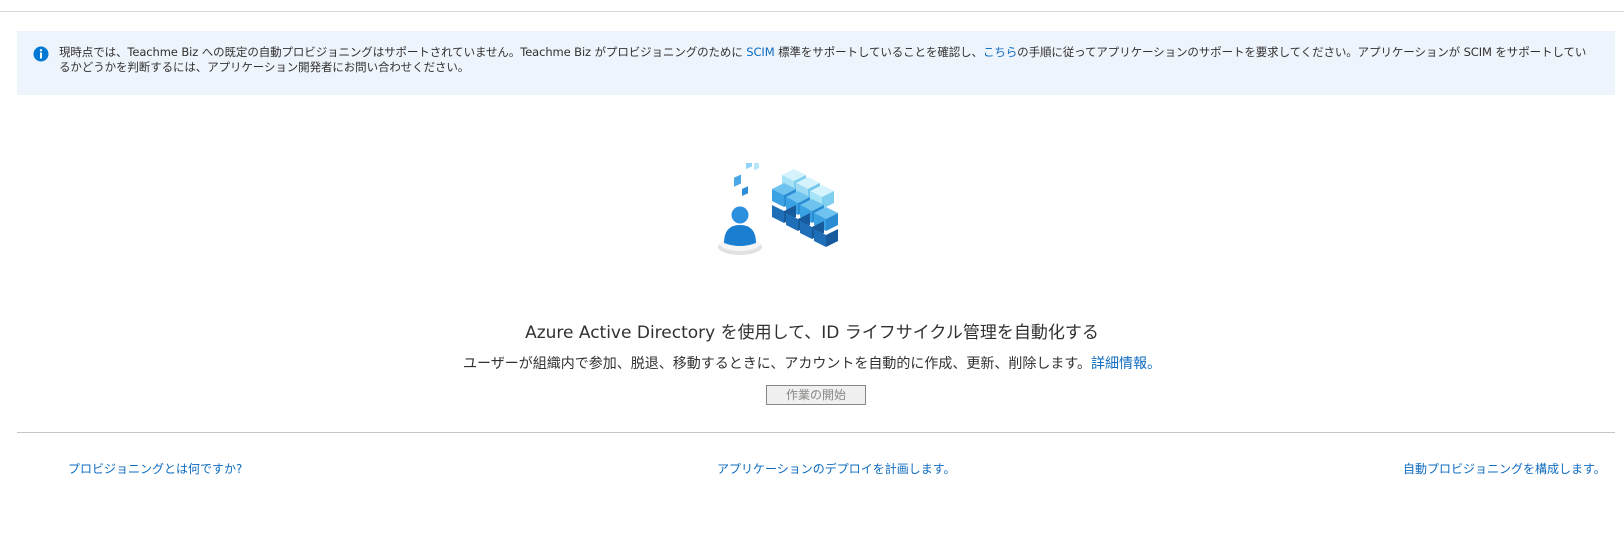 The height and width of the screenshot is (554, 1624). I want to click on banner-text-part2: 標準をサポートしていることを確認し、, so click(878, 52).